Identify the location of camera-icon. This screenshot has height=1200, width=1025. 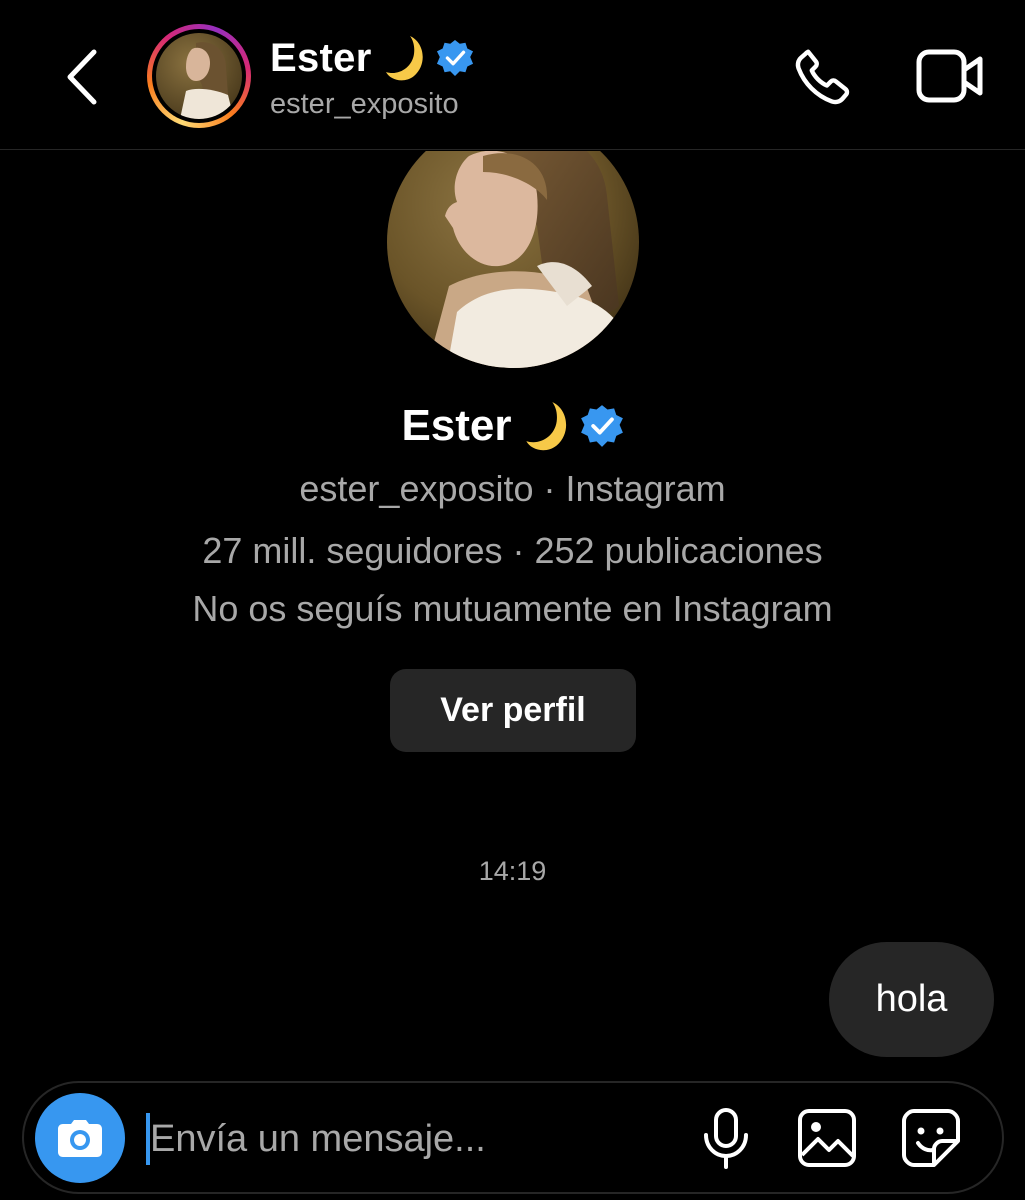
(80, 1138).